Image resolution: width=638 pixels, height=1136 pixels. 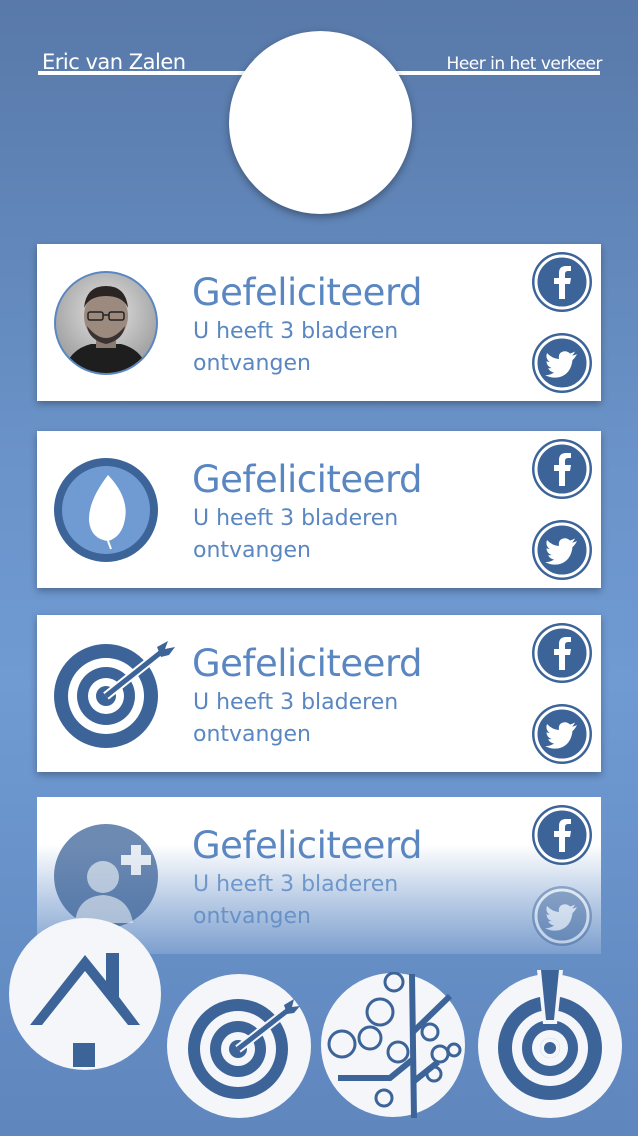 I want to click on user-name: Eric van Zalen, so click(x=114, y=62).